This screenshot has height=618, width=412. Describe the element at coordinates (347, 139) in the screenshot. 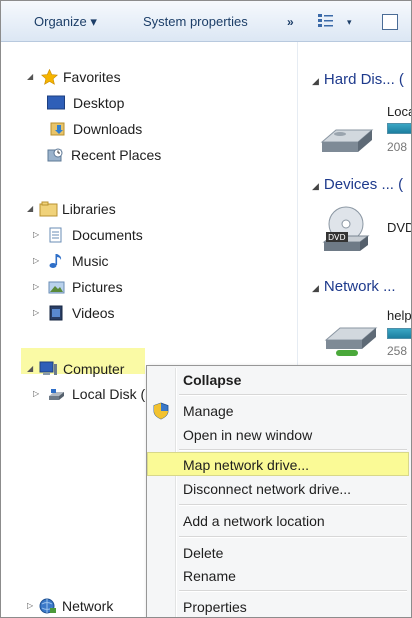

I see `hard-drive-icon` at that location.